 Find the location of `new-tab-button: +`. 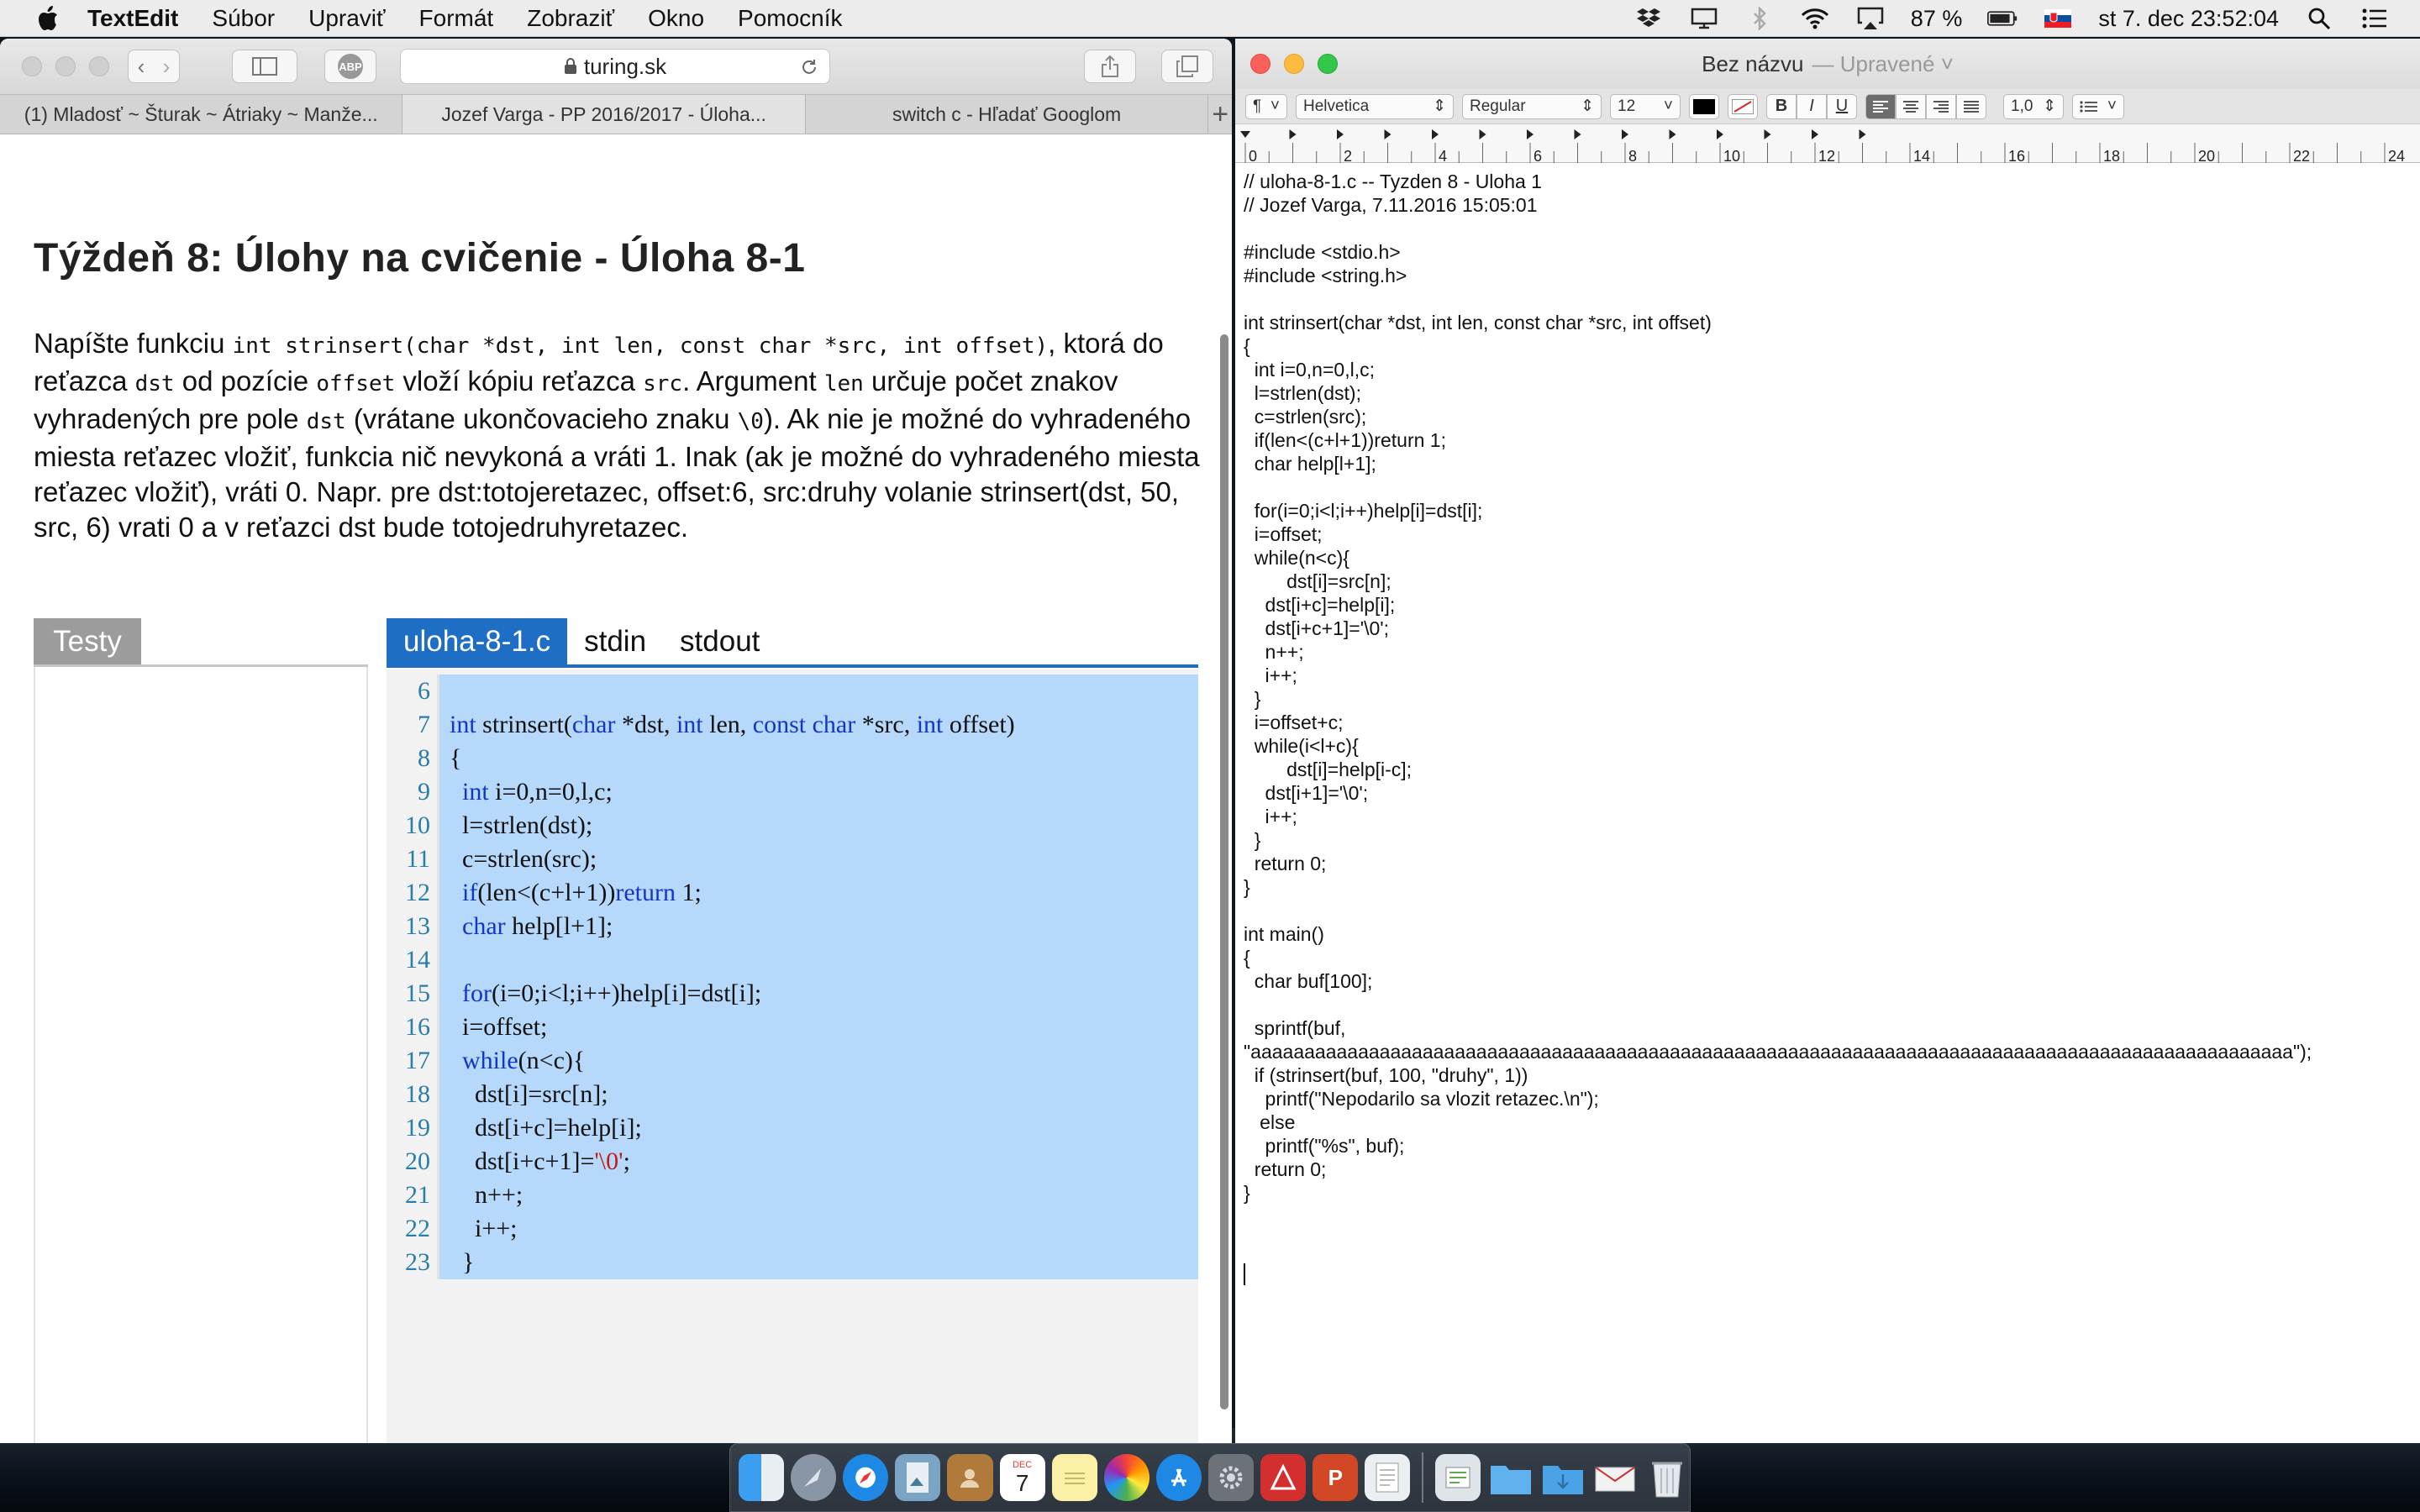

new-tab-button: + is located at coordinates (1220, 114).